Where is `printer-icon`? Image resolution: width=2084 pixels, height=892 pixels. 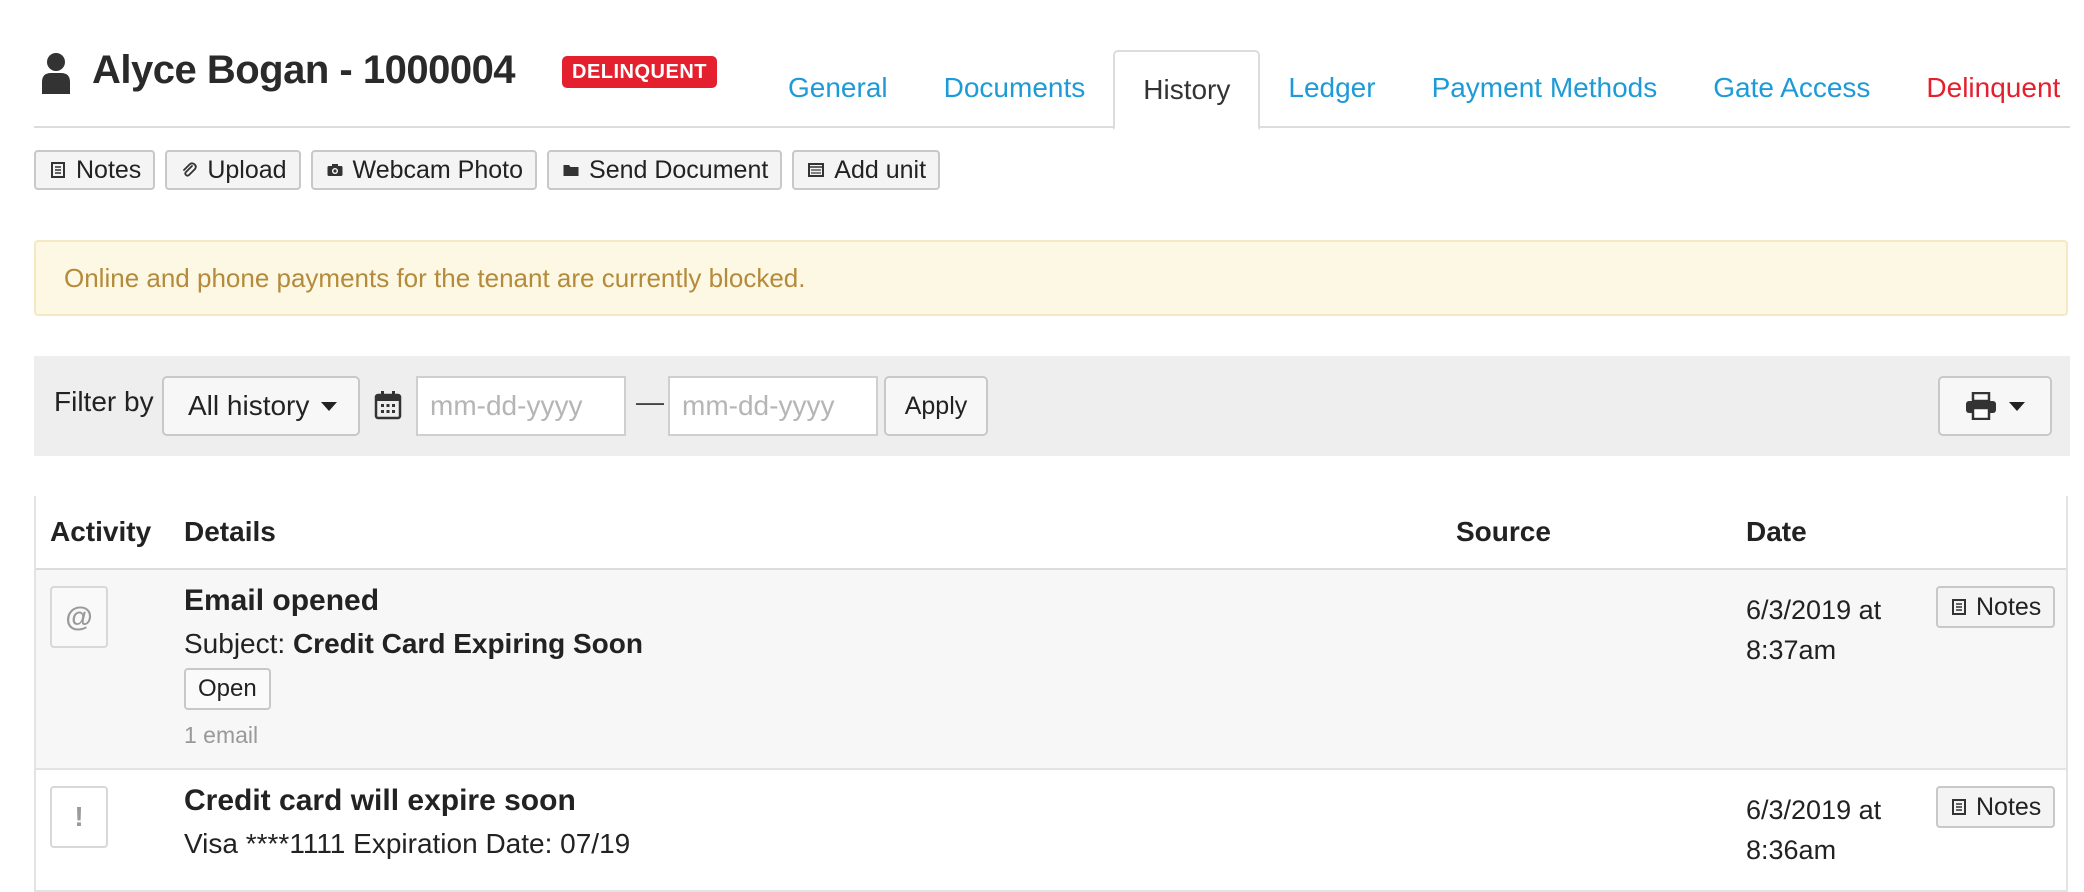
printer-icon is located at coordinates (1981, 406).